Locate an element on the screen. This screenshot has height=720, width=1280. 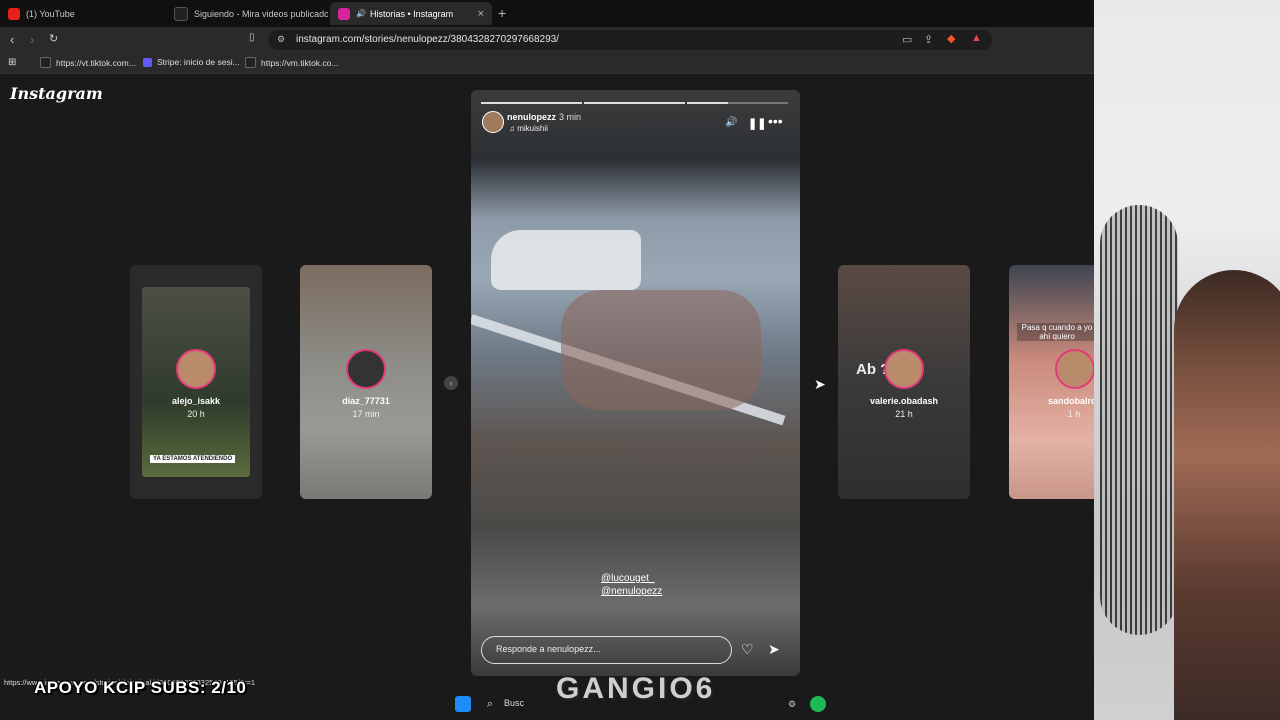
story-overlay-text: Pasa q cuando a yo ahí quiero is located at coordinates (1055, 332).